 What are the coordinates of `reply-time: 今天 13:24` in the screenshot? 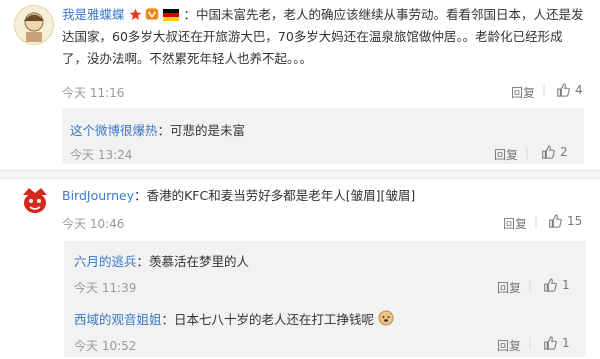 It's located at (101, 155).